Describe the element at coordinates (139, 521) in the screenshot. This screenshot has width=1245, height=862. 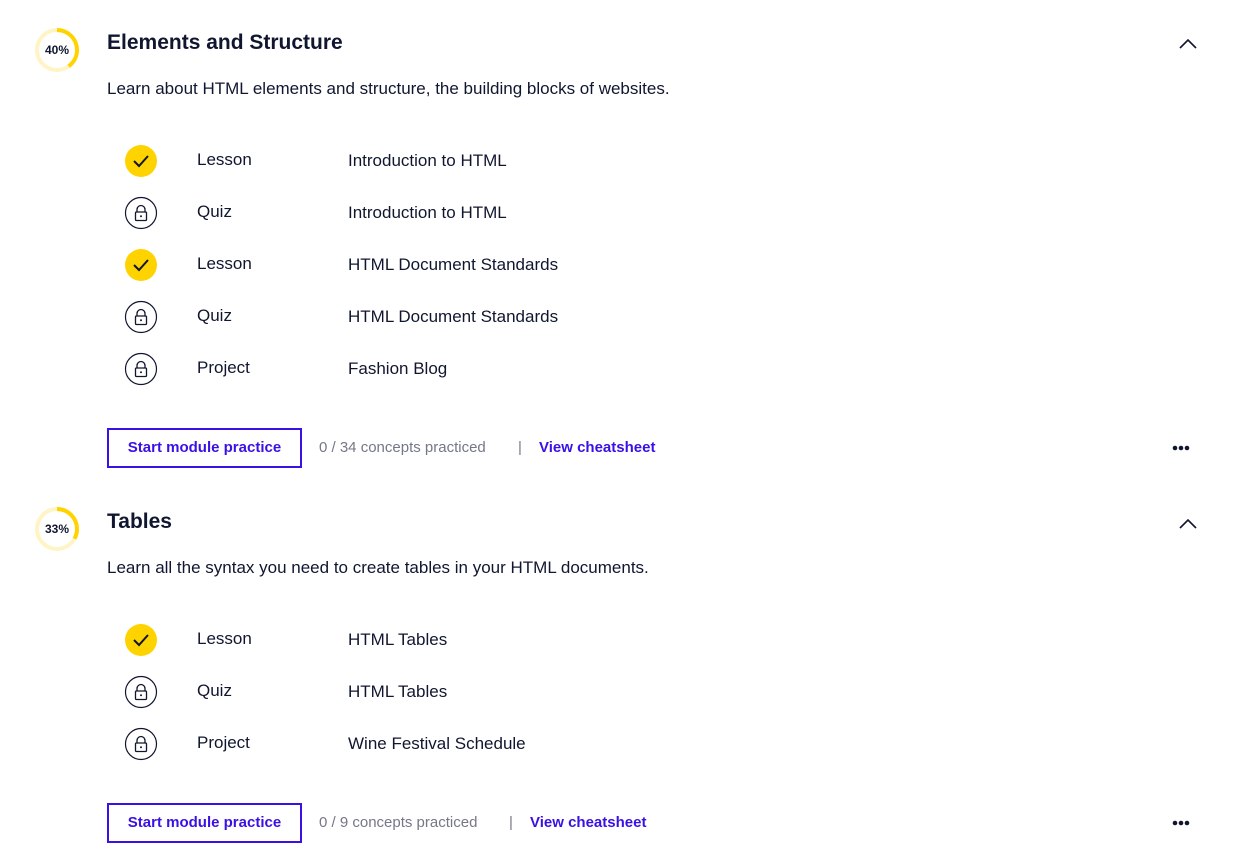
I see `module-title: Tables` at that location.